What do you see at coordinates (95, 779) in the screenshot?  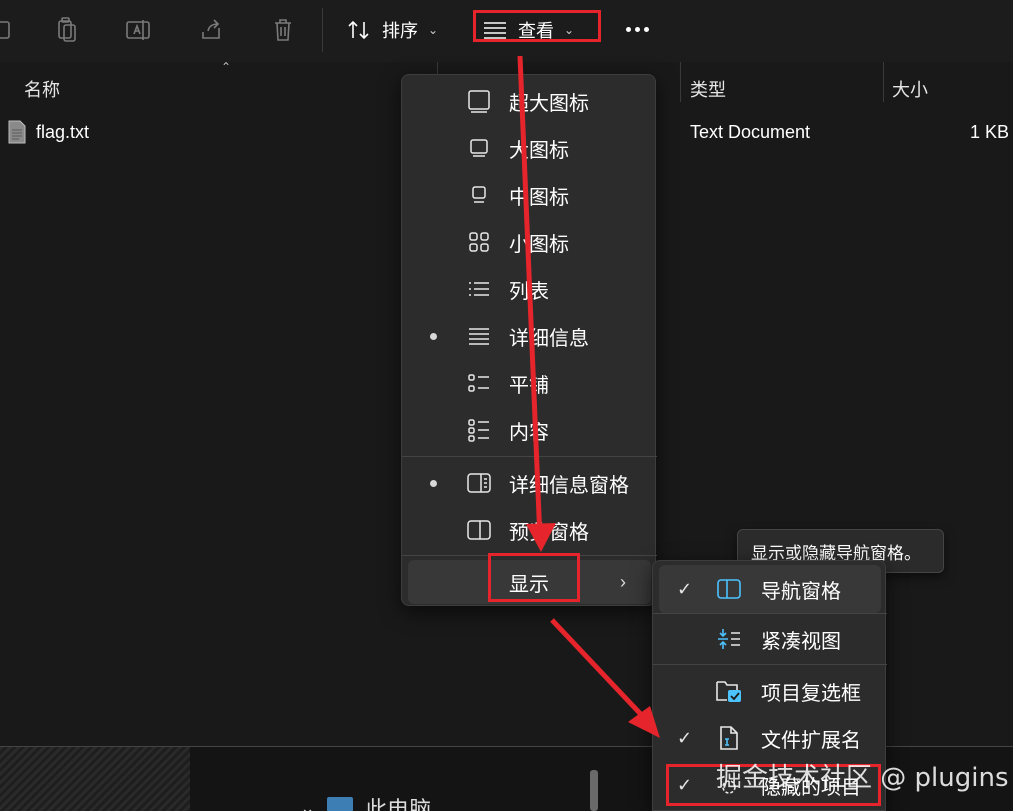 I see `background-thumbnail` at bounding box center [95, 779].